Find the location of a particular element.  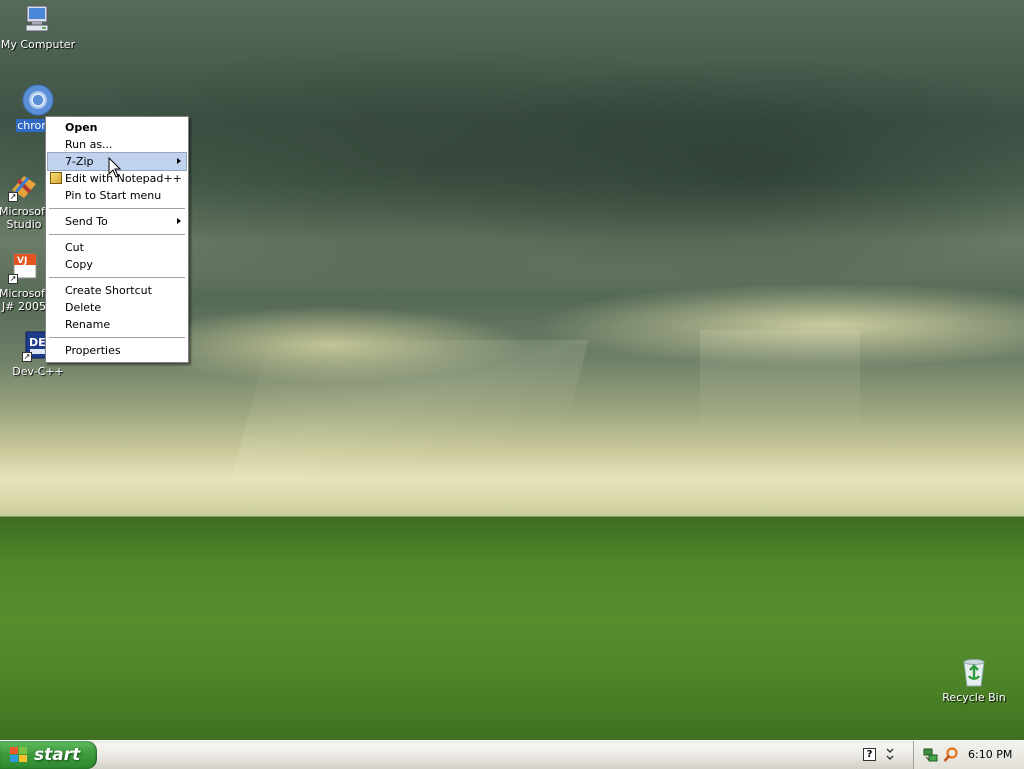

svg-text: DE is located at coordinates (37, 342).